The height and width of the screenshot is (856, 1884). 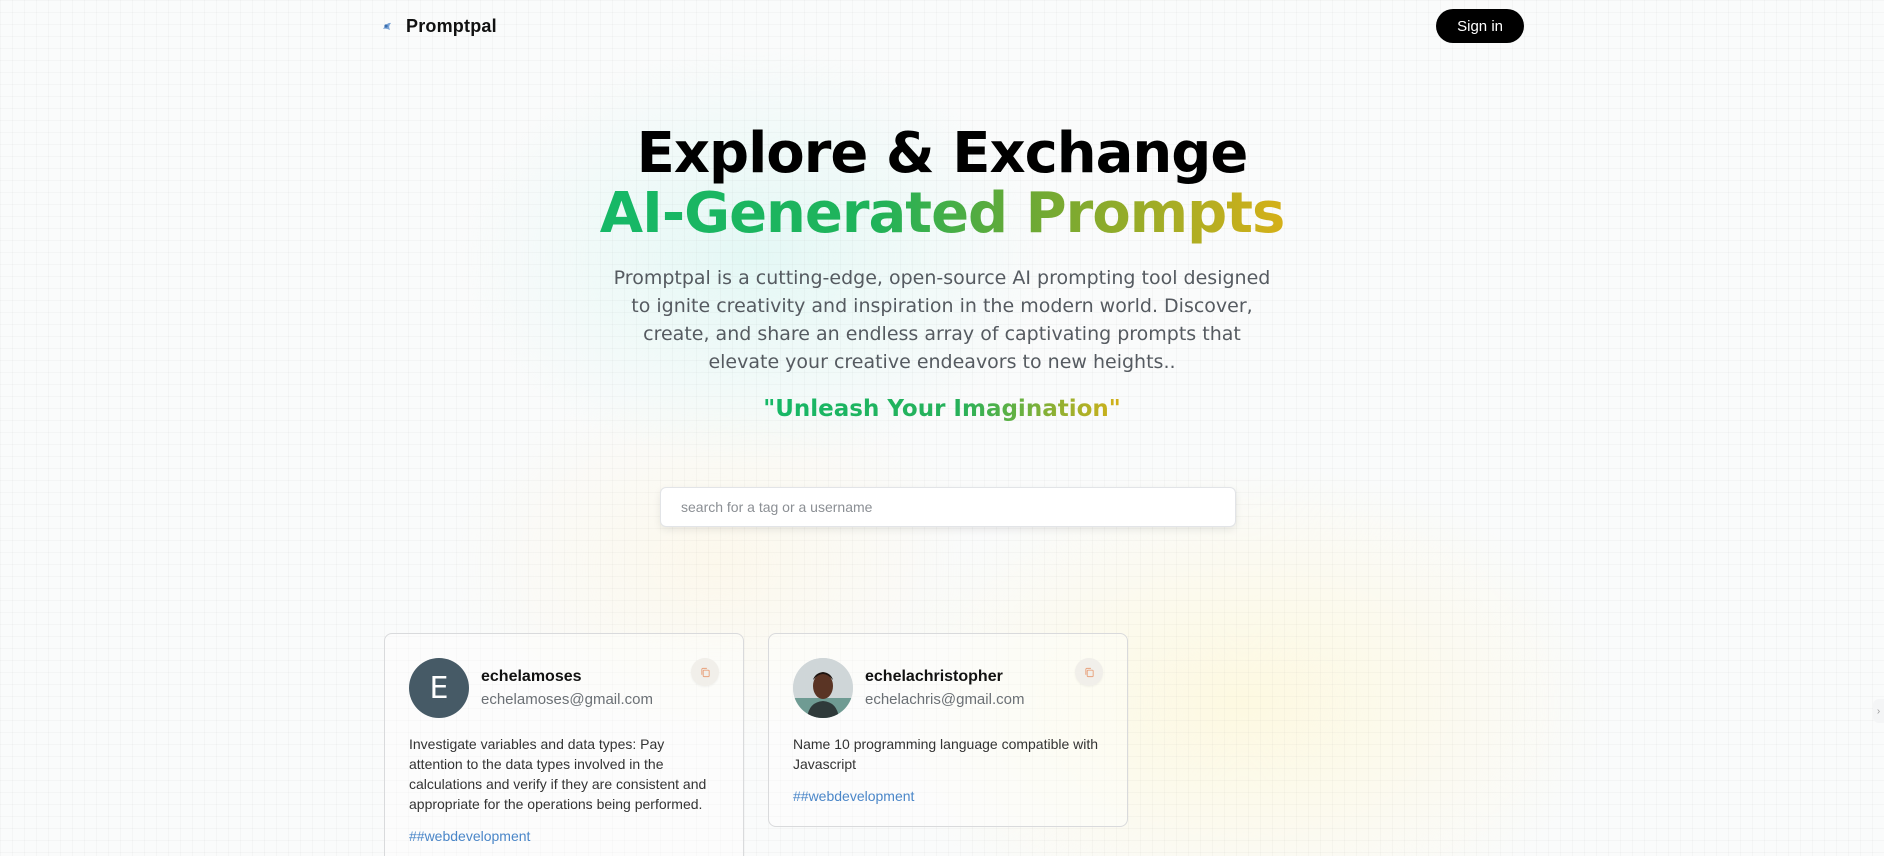 What do you see at coordinates (567, 699) in the screenshot?
I see `user-email: echelamoses@gmail.com` at bounding box center [567, 699].